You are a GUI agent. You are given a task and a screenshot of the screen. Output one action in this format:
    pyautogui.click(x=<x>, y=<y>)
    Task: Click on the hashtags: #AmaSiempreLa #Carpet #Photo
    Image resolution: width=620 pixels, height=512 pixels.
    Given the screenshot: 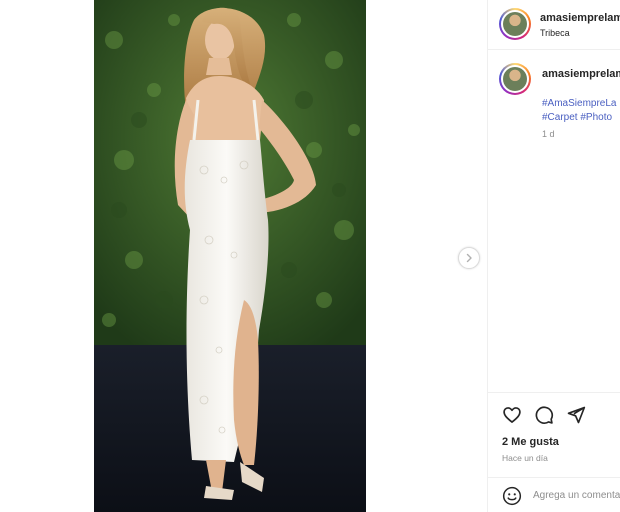 What is the action you would take?
    pyautogui.click(x=581, y=111)
    